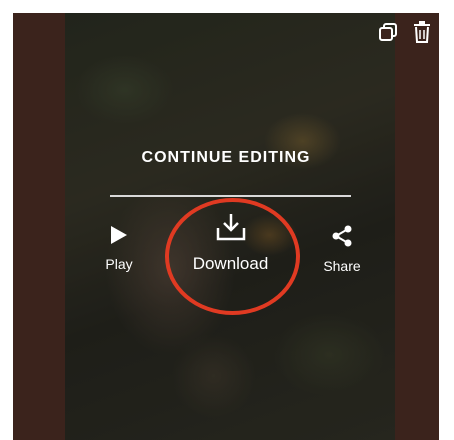 The width and height of the screenshot is (454, 440). I want to click on trash-icon, so click(422, 32).